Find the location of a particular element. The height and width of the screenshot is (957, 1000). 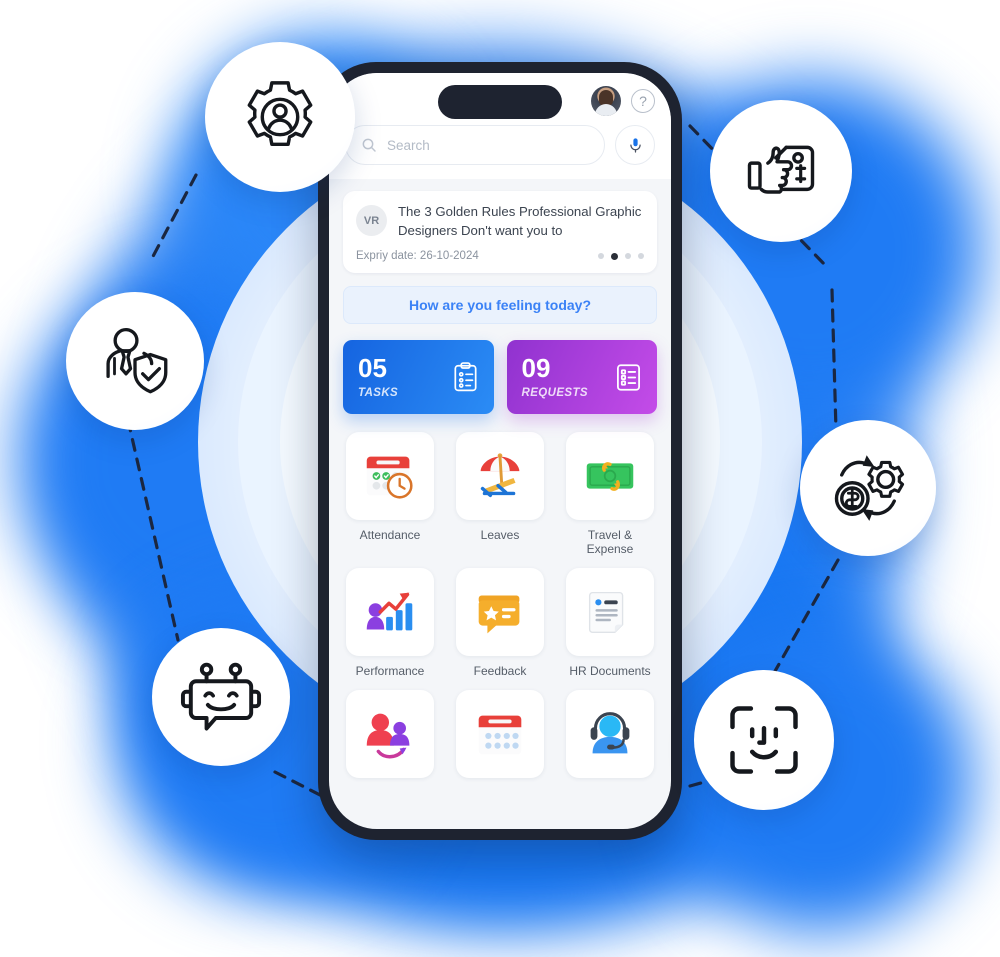

app-item-travel-expense: Travel & Expense is located at coordinates (610, 494).